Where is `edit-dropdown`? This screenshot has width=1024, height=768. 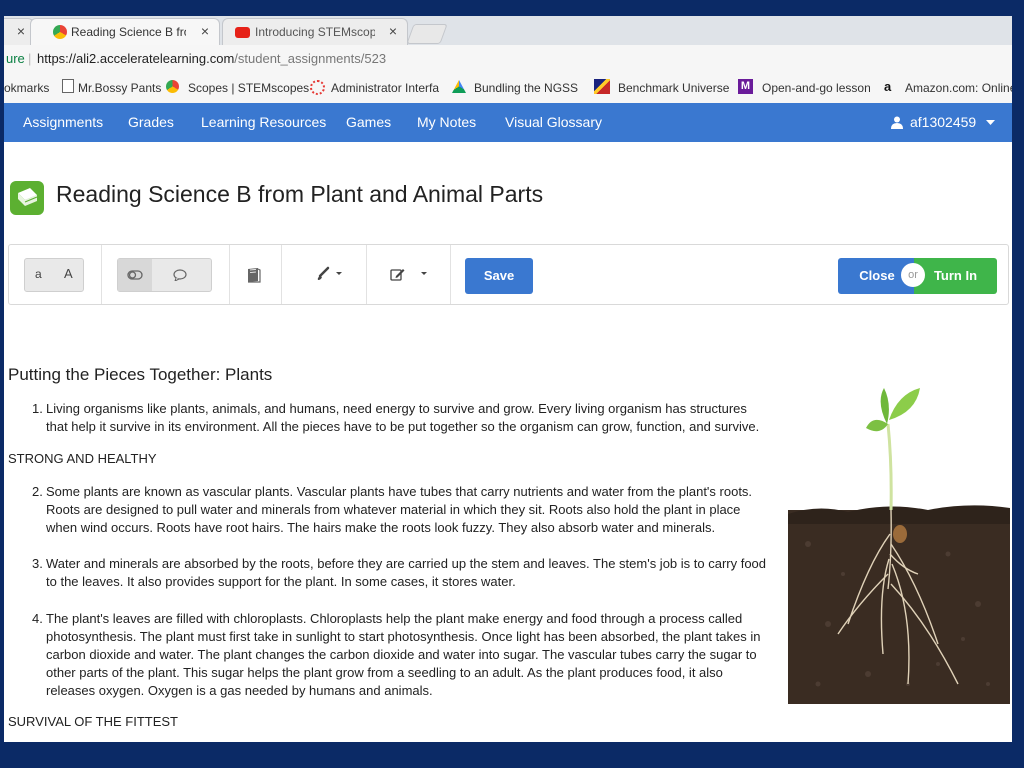 edit-dropdown is located at coordinates (409, 276).